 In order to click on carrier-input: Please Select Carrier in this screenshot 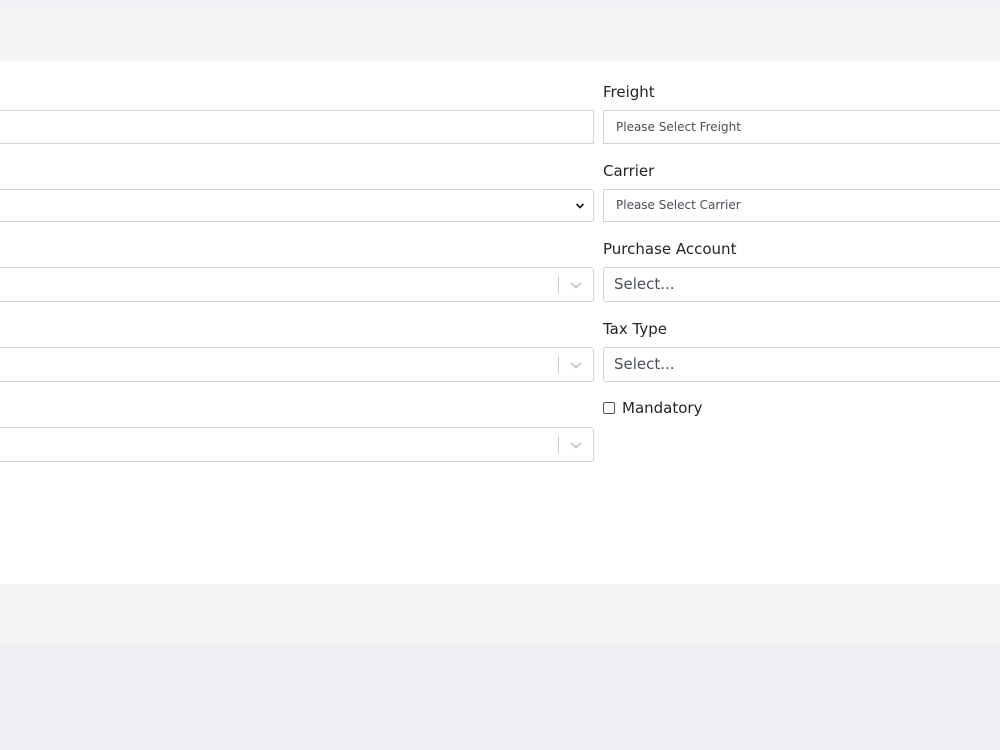, I will do `click(801, 205)`.